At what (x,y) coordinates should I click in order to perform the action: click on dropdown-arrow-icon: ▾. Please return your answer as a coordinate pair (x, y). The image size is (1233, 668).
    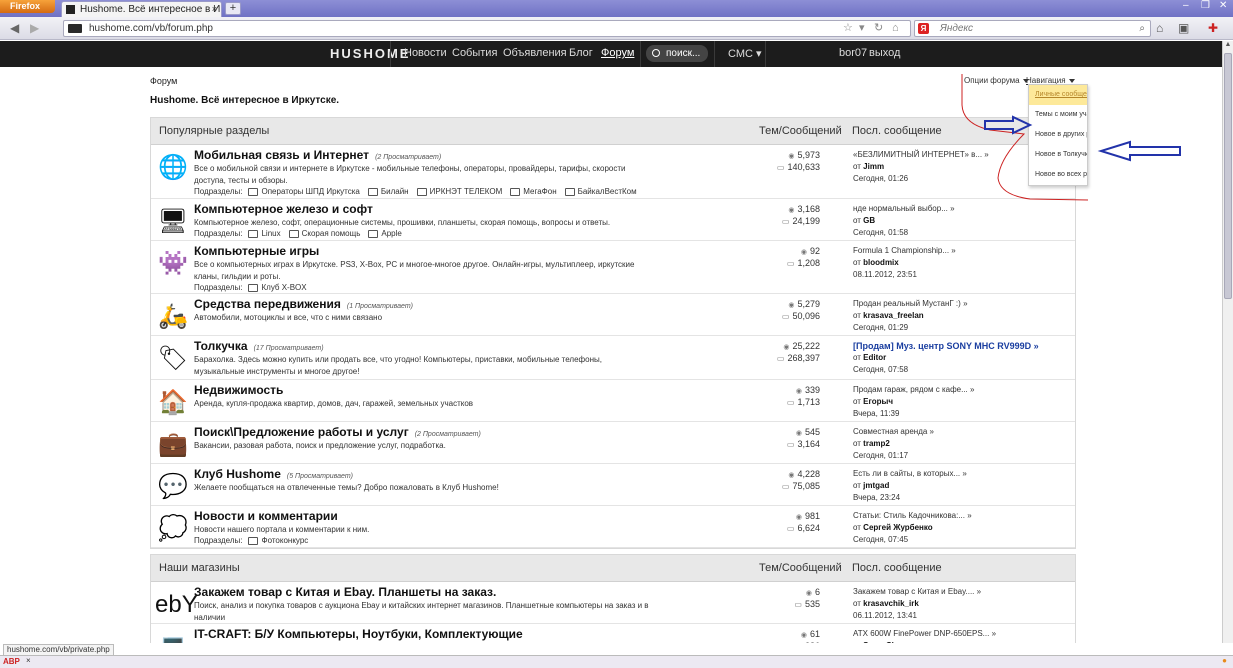
    Looking at the image, I should click on (862, 28).